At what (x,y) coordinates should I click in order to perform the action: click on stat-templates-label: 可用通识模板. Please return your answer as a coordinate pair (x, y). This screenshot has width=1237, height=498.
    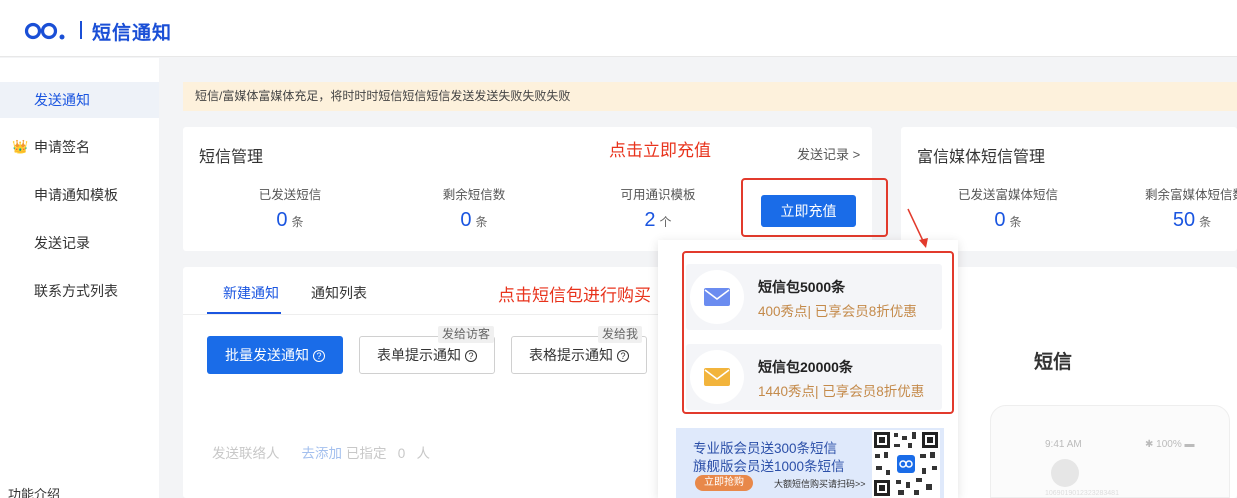
    Looking at the image, I should click on (658, 195).